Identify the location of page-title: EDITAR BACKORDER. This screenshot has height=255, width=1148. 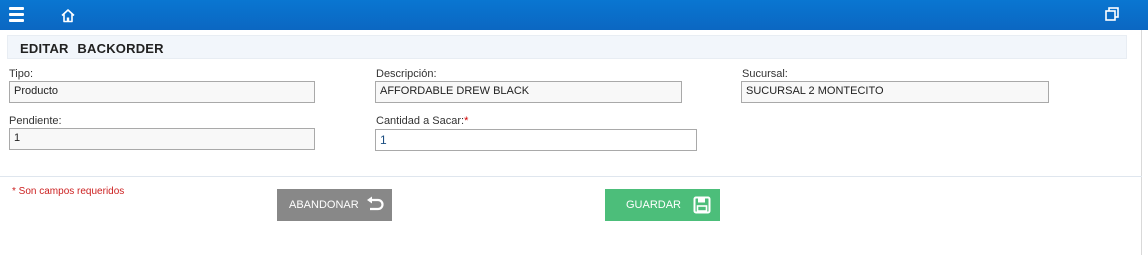
(92, 48).